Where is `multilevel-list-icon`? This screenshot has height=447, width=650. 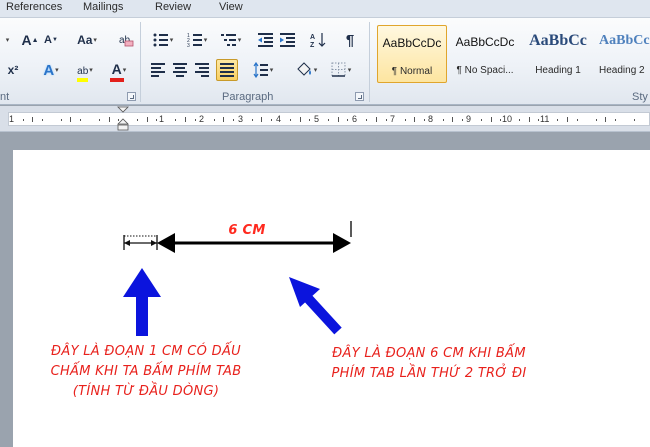
multilevel-list-icon is located at coordinates (228, 40).